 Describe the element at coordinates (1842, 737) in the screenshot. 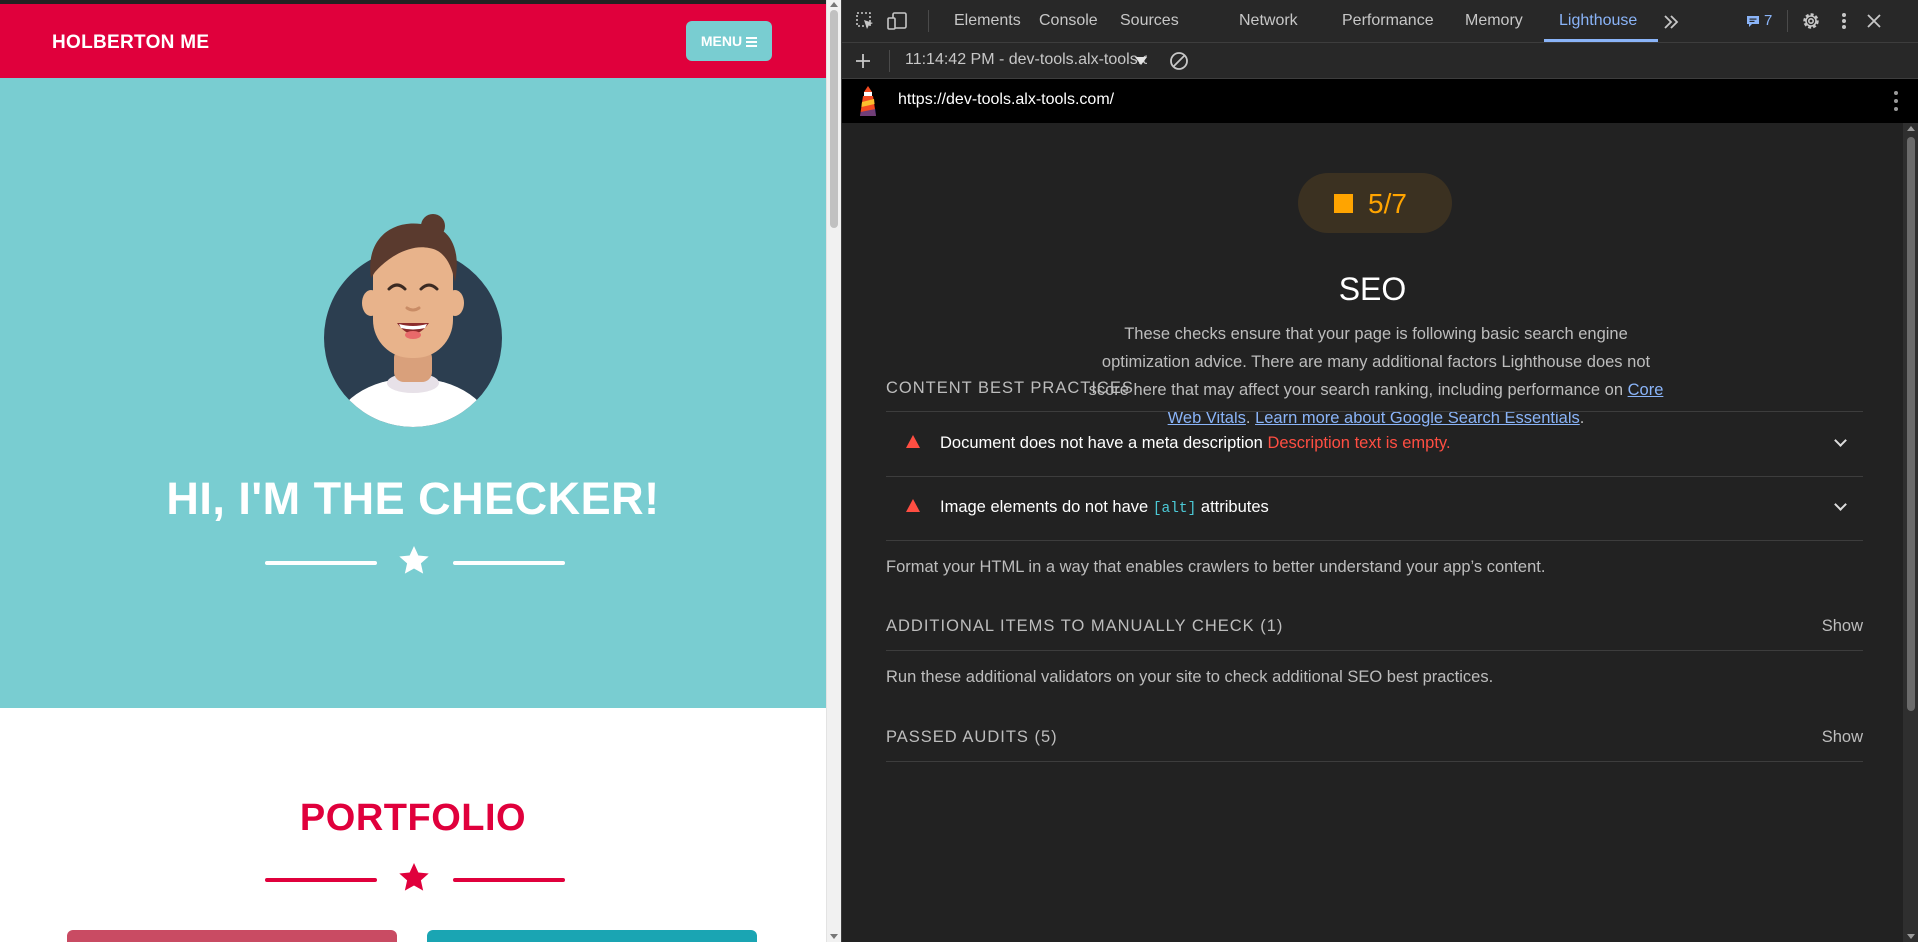

I see `show-passed-button: Show` at that location.